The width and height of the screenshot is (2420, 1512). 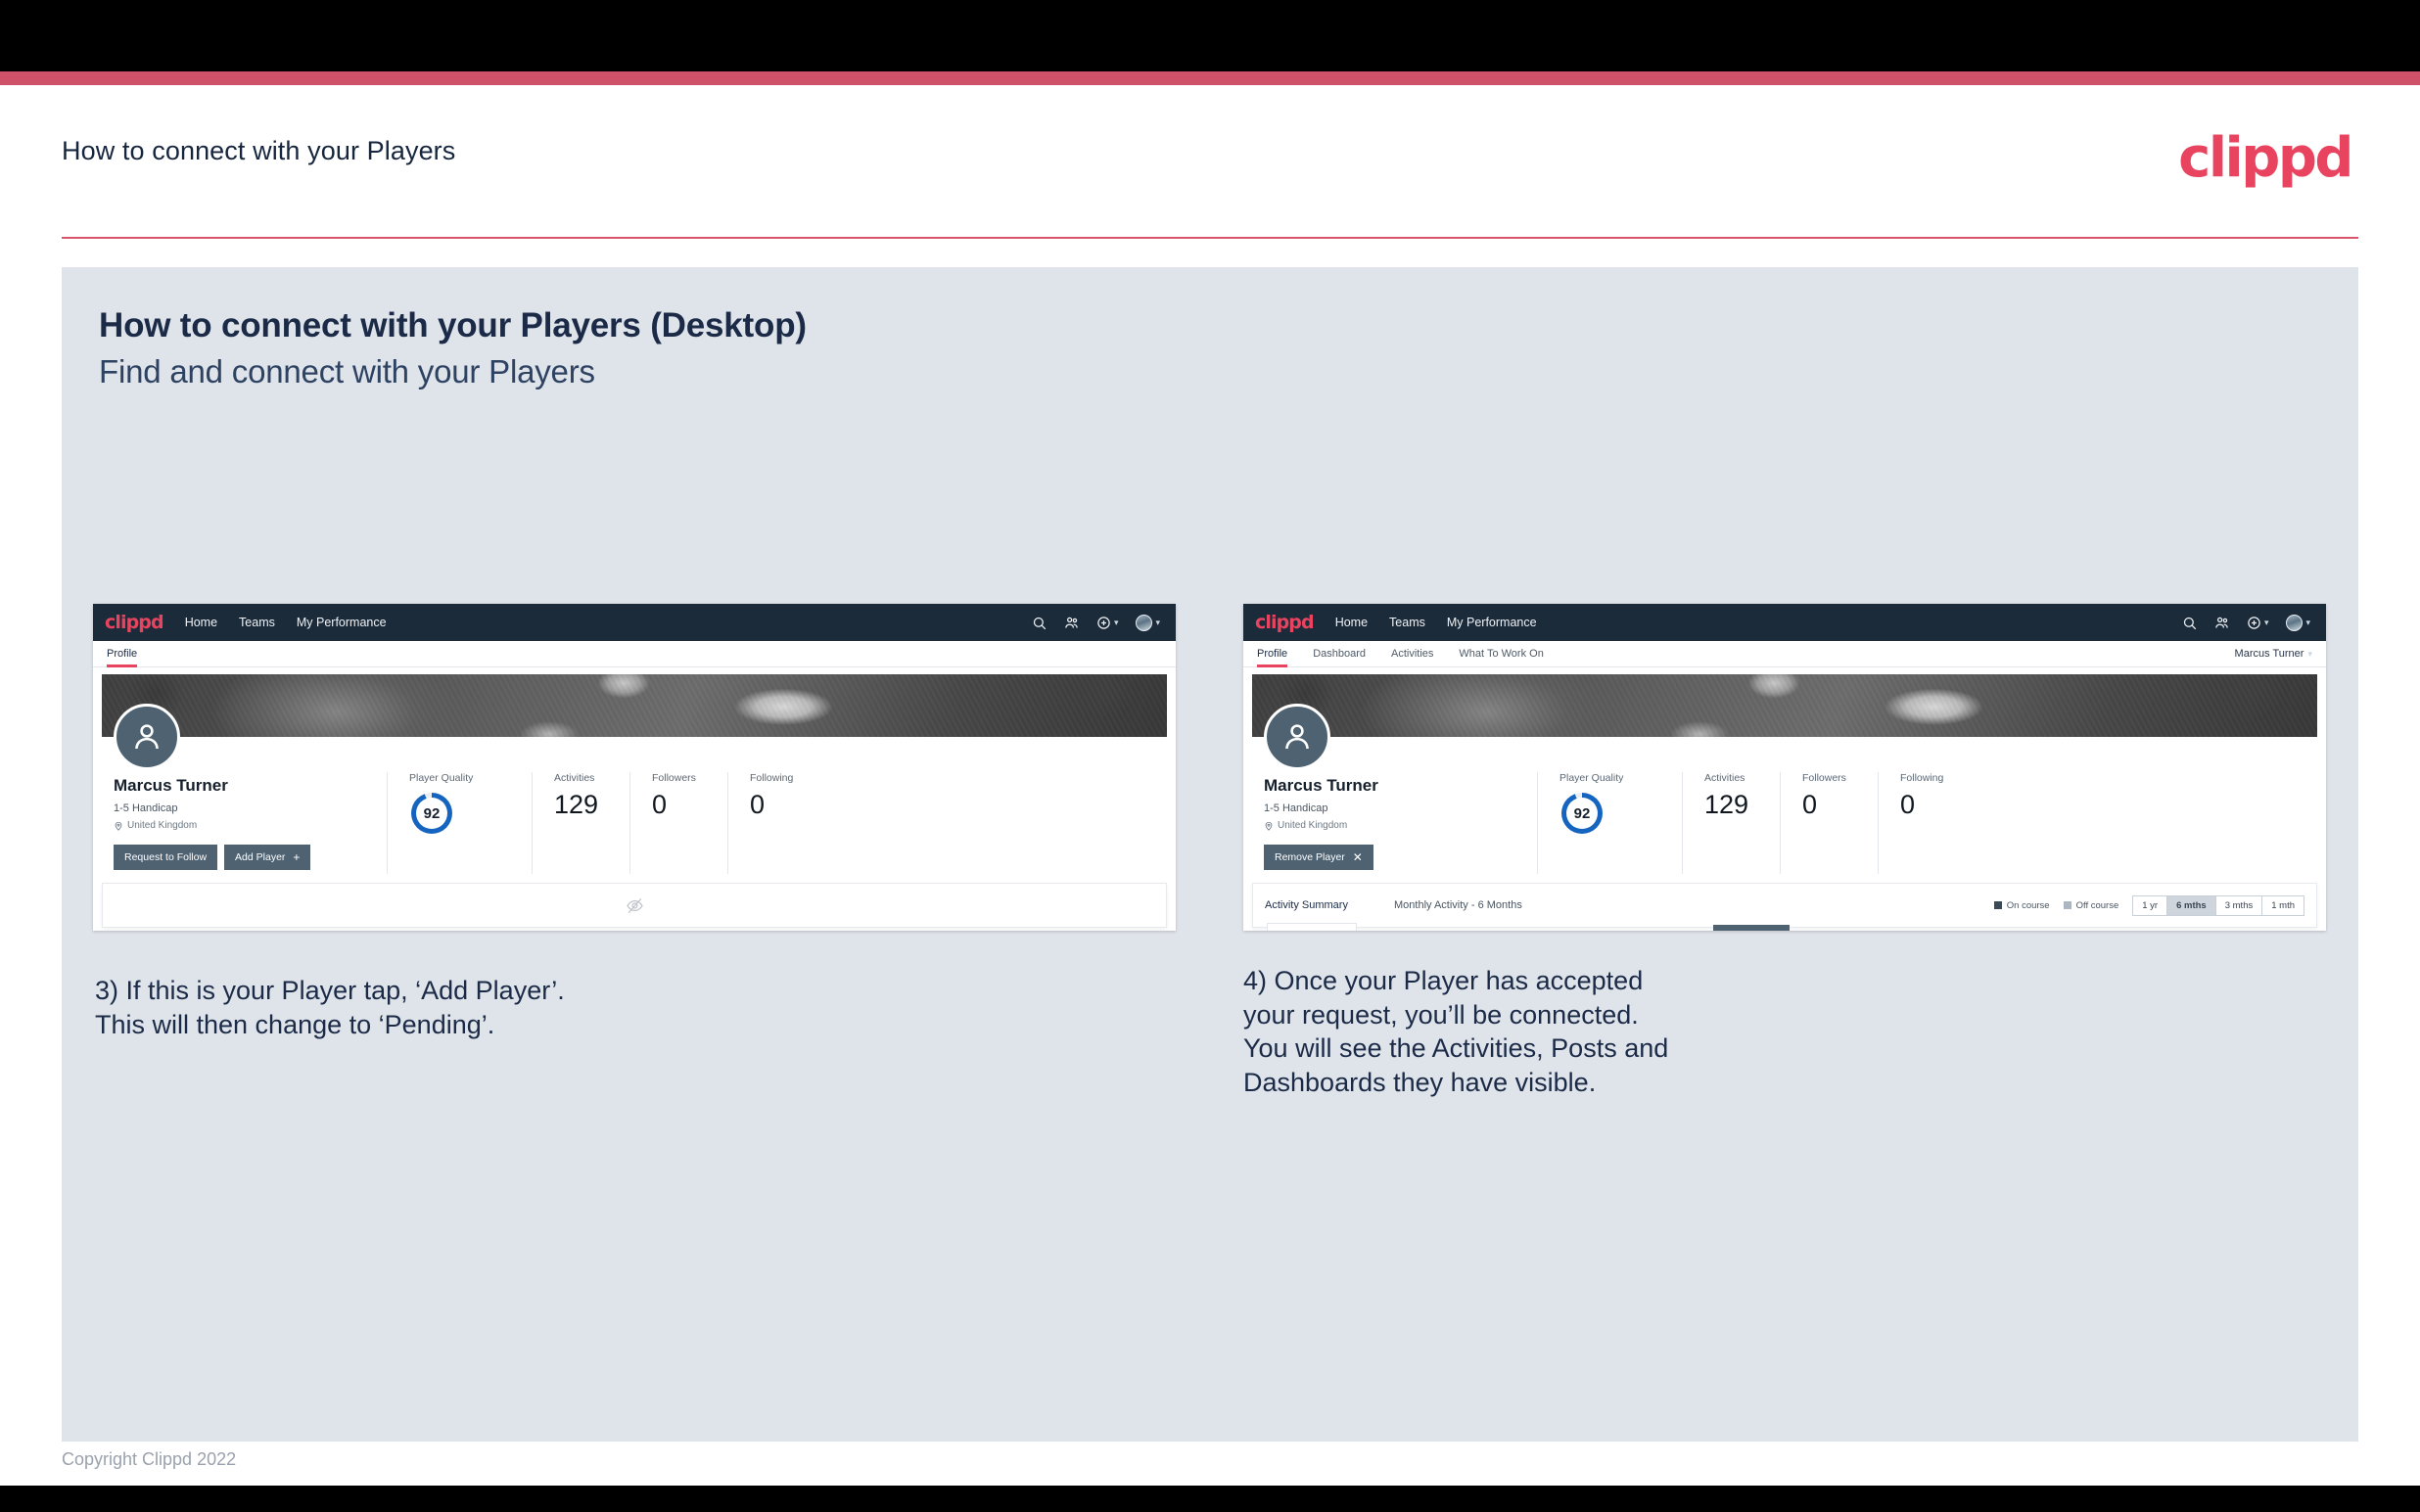 What do you see at coordinates (634, 705) in the screenshot?
I see `profile-banner-image` at bounding box center [634, 705].